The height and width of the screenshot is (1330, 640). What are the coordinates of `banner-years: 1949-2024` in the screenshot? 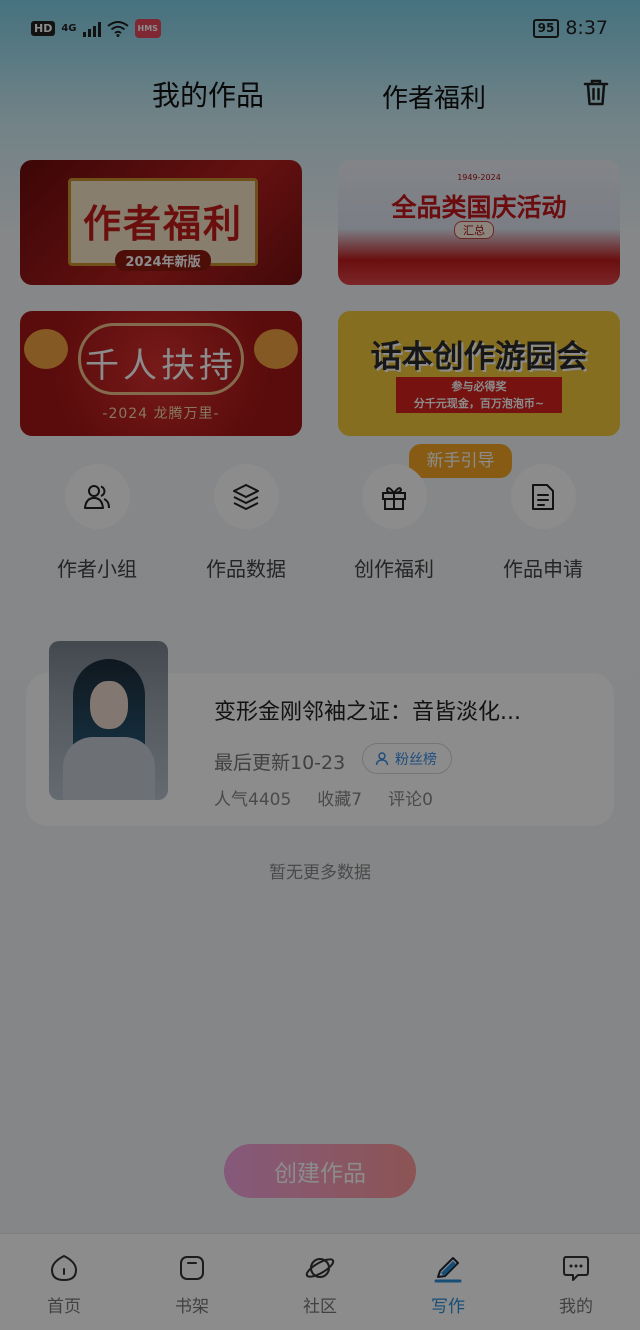 It's located at (479, 177).